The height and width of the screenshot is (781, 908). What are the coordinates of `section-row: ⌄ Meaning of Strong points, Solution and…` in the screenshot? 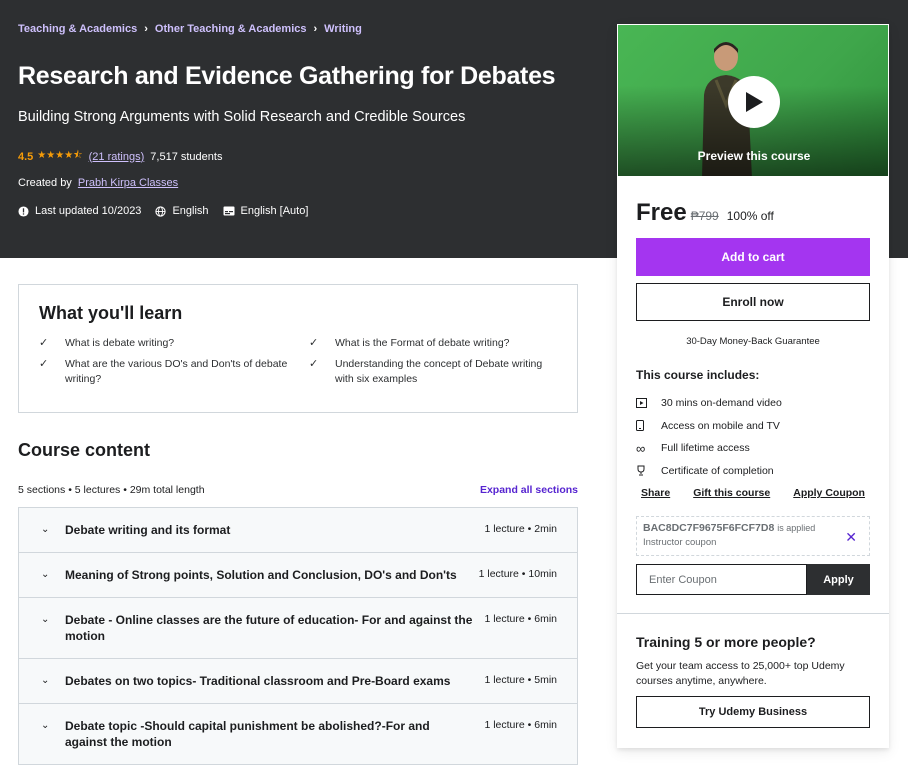 It's located at (298, 575).